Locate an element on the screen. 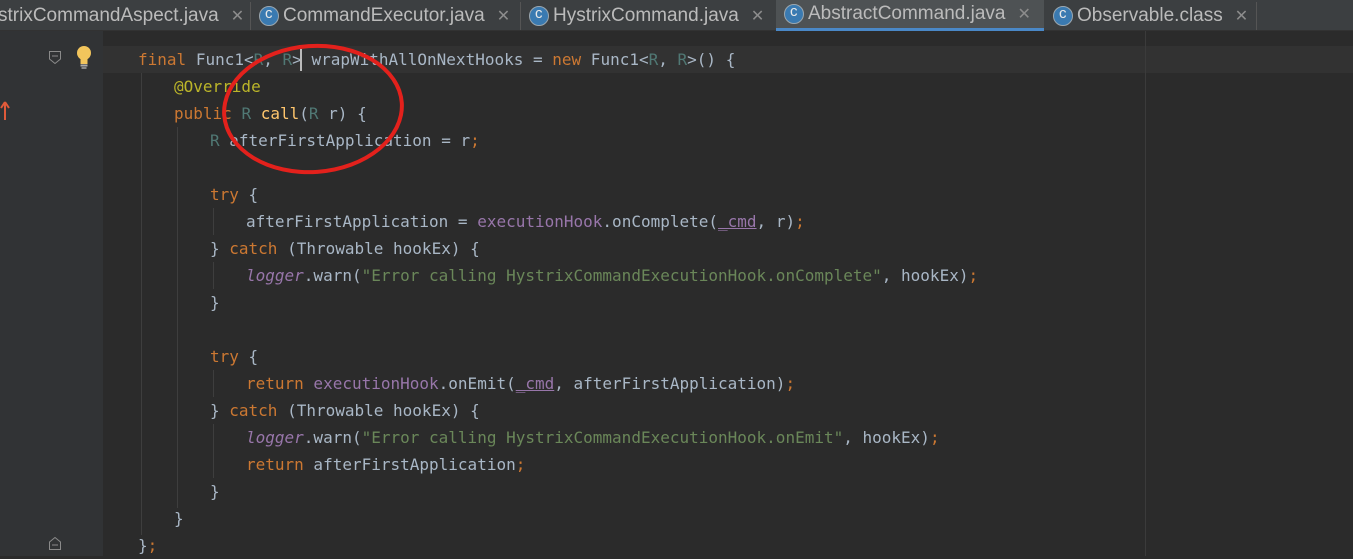 This screenshot has width=1353, height=559. tab-label: AbstractCommand.java is located at coordinates (907, 13).